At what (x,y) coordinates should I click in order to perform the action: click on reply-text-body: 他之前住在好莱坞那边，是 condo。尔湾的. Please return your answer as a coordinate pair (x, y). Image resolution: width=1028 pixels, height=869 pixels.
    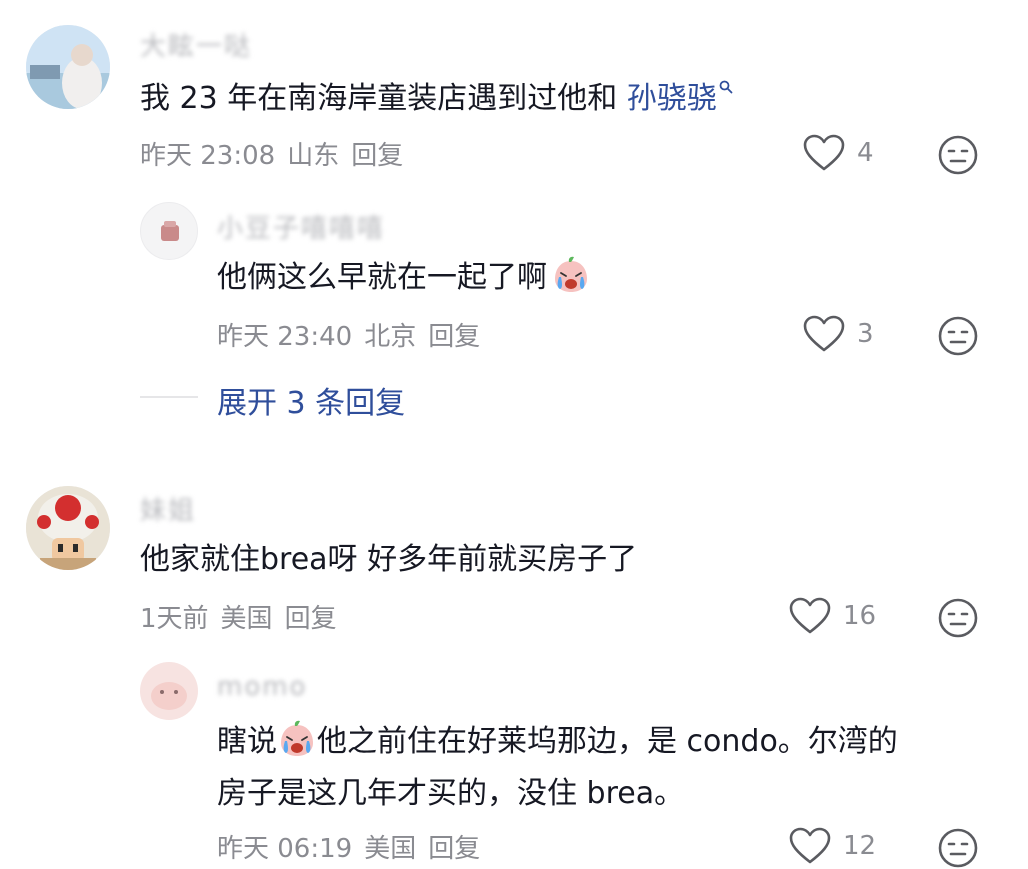
    Looking at the image, I should click on (607, 741).